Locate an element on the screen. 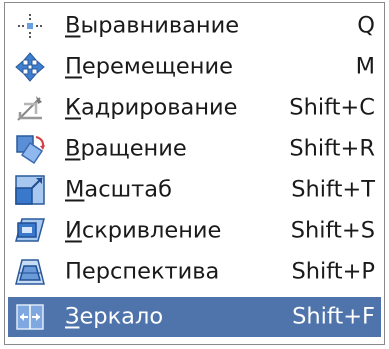 The width and height of the screenshot is (389, 349). flip-icon is located at coordinates (30, 317).